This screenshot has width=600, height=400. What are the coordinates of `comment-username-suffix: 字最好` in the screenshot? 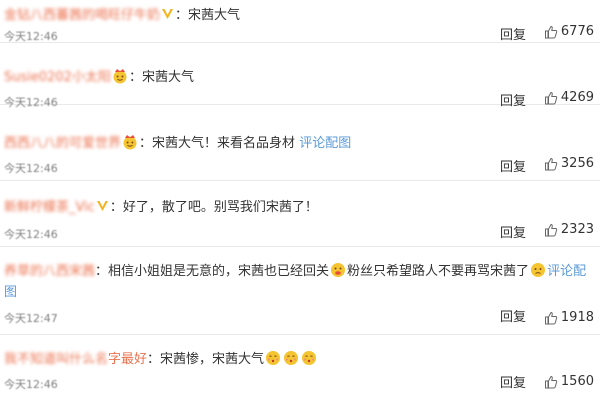 It's located at (127, 359).